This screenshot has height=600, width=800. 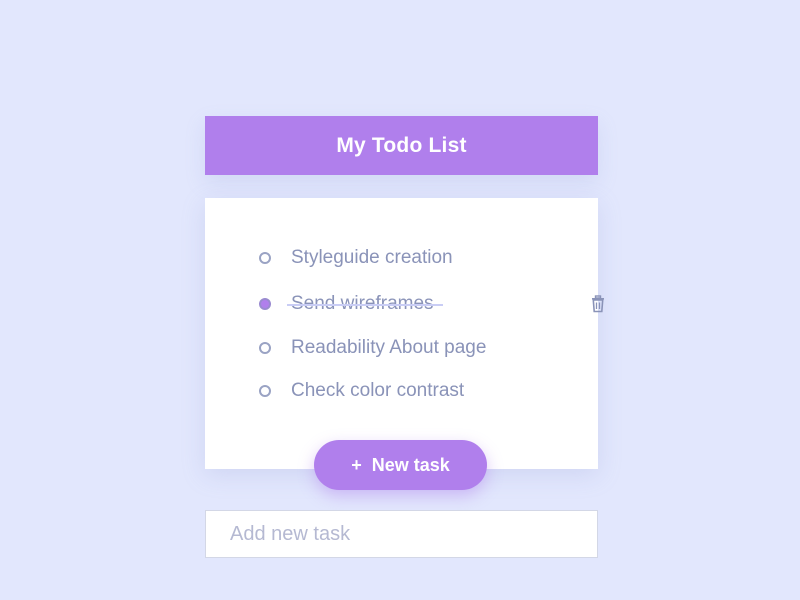 What do you see at coordinates (365, 305) in the screenshot?
I see `strikethrough-line` at bounding box center [365, 305].